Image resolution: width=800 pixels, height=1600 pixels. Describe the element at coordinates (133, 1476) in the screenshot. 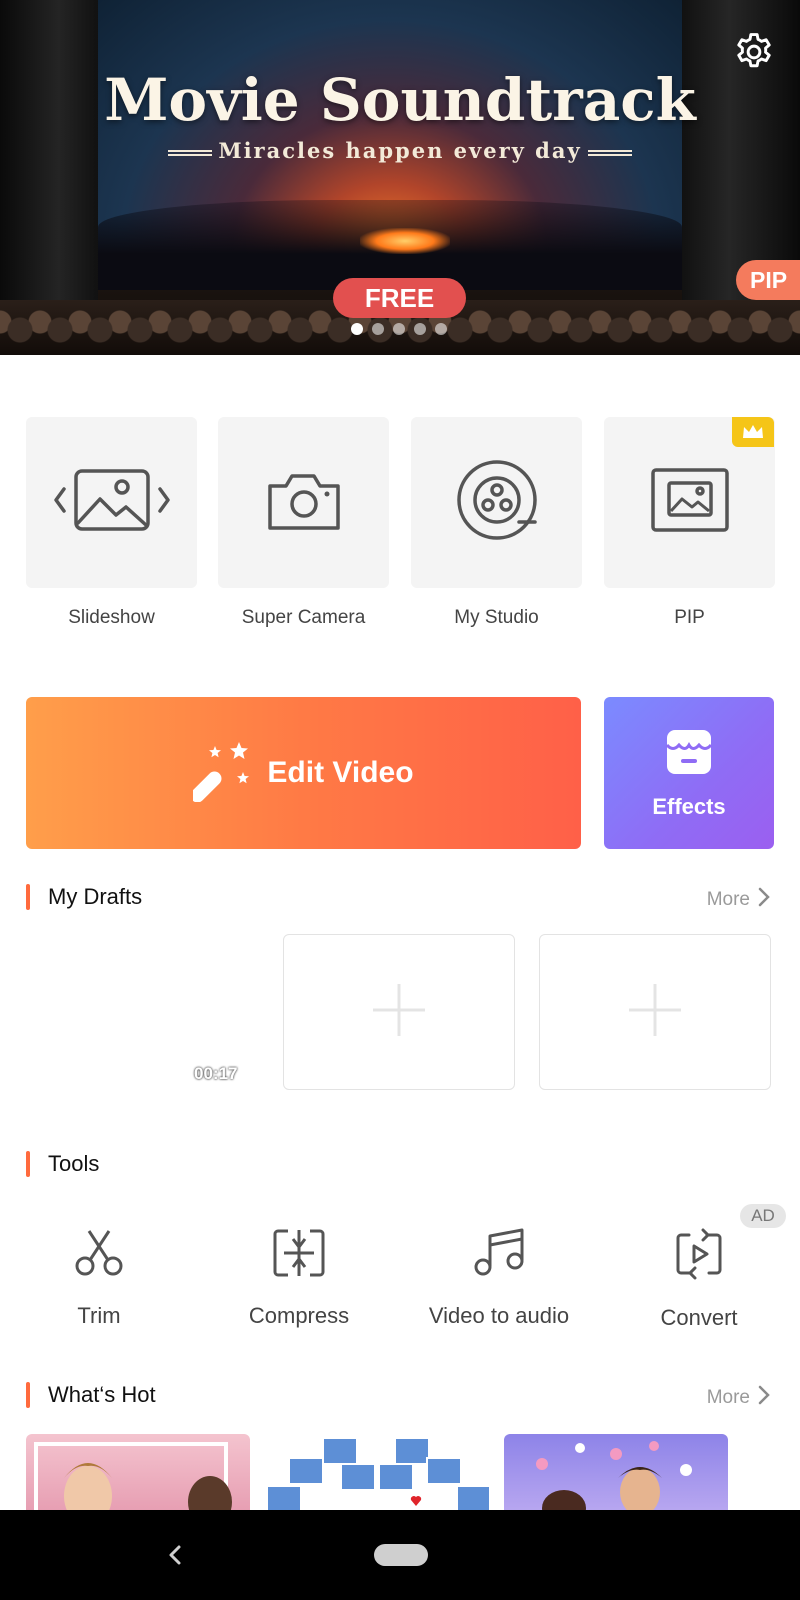

I see `couple-photo-thumbnail` at that location.